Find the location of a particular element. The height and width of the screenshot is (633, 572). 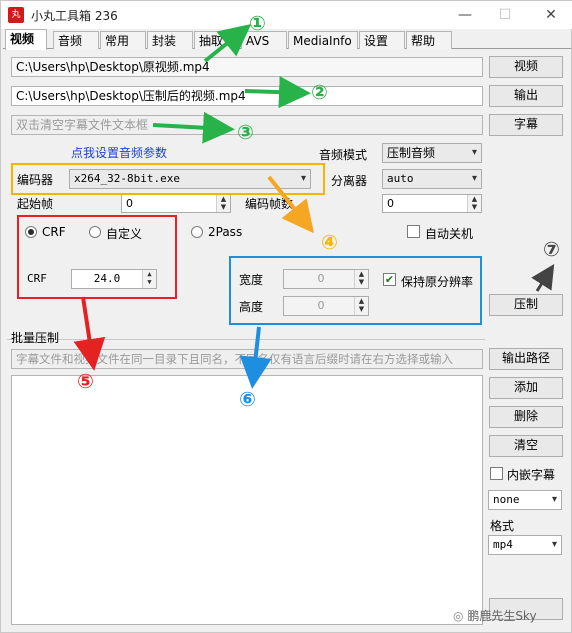

watermark: ◎ 鹏鹿先生Sky is located at coordinates (495, 615).